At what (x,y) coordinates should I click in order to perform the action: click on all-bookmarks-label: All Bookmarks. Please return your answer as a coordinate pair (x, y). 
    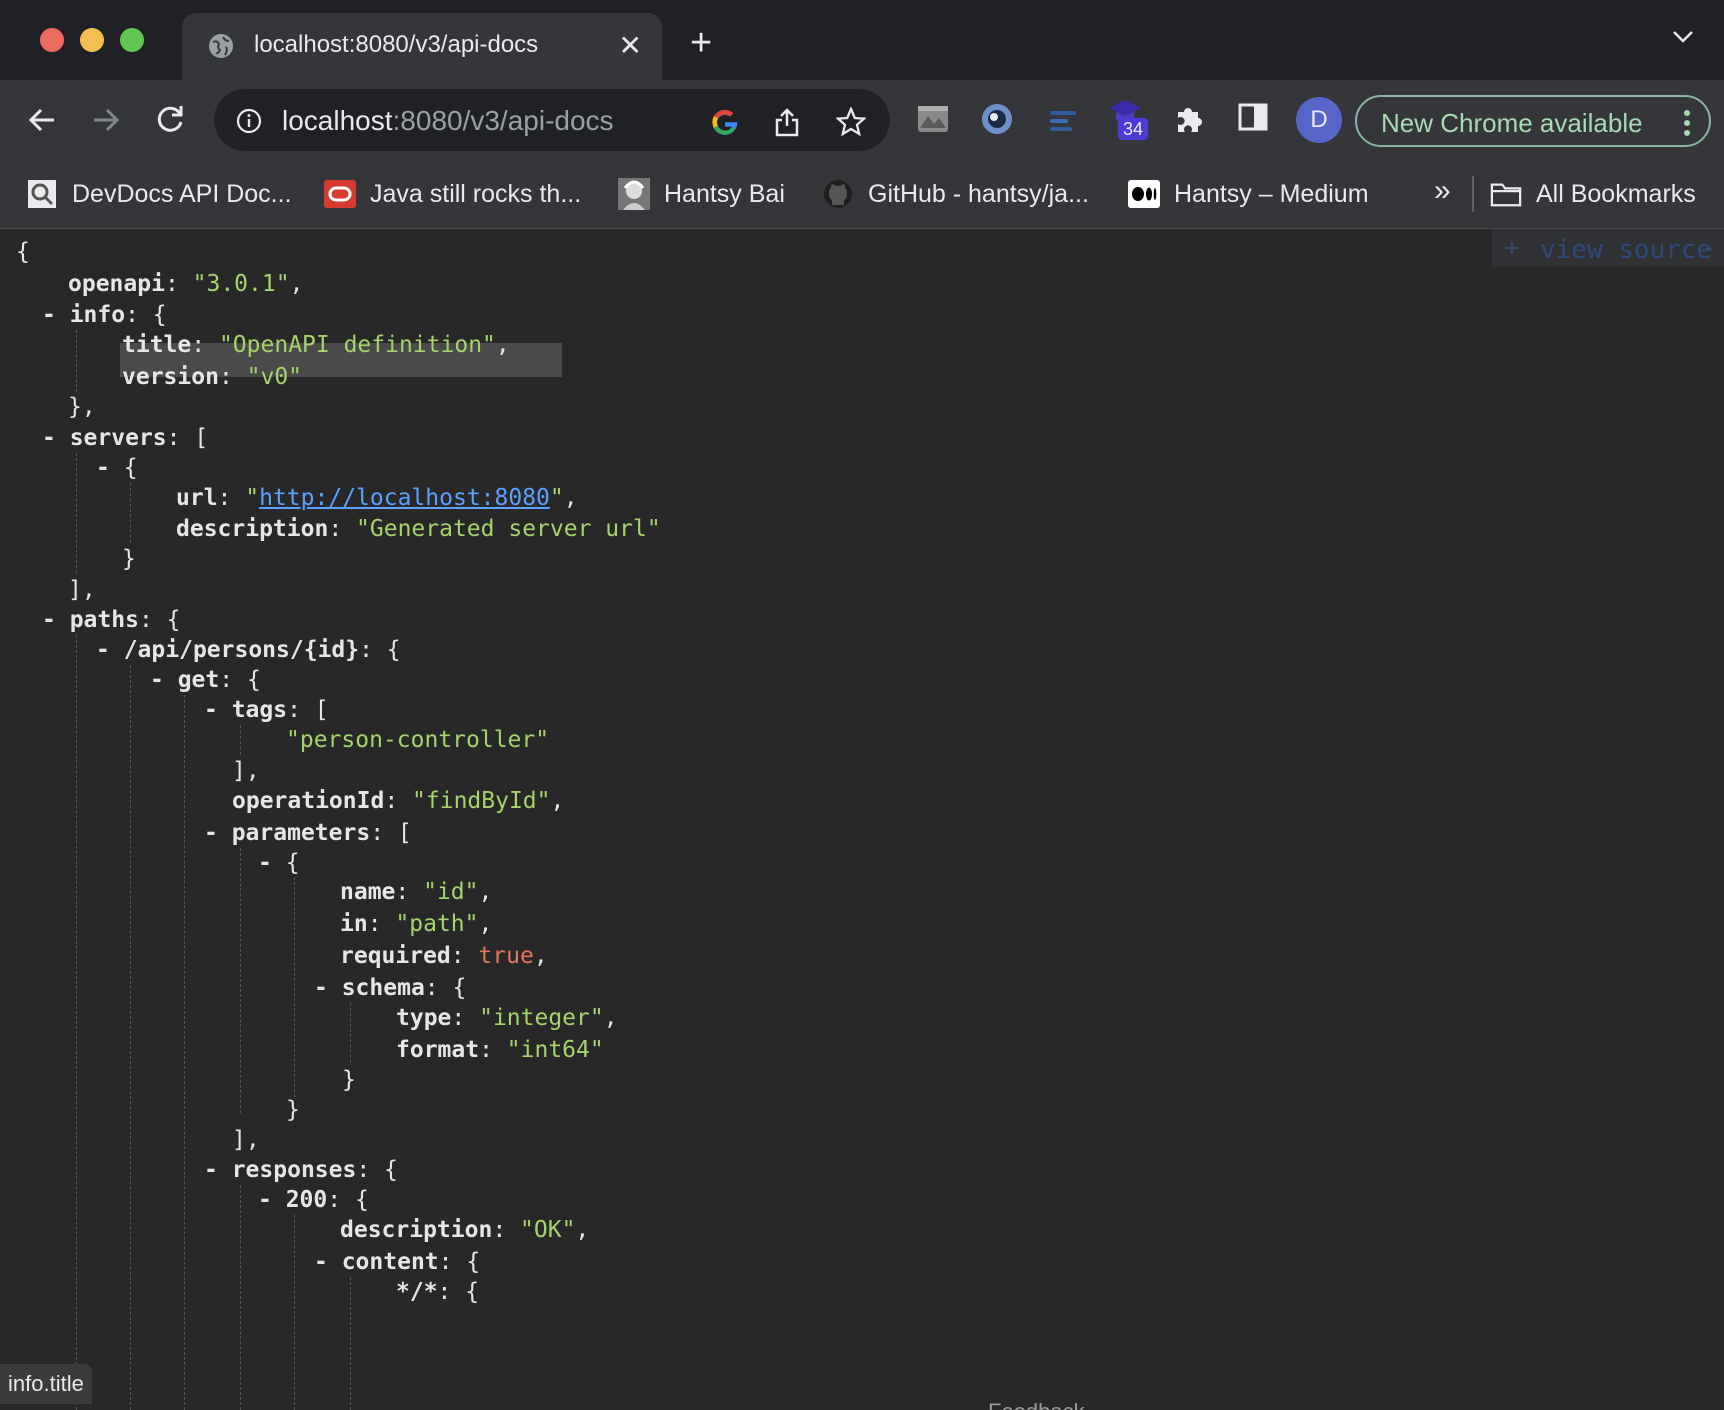
    Looking at the image, I should click on (1616, 193).